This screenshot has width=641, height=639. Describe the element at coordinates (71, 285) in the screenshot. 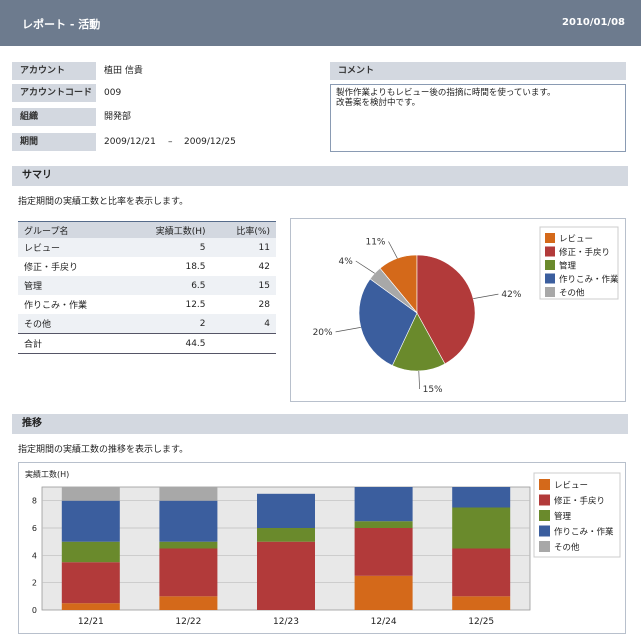

I see `cell-group: 管理` at that location.